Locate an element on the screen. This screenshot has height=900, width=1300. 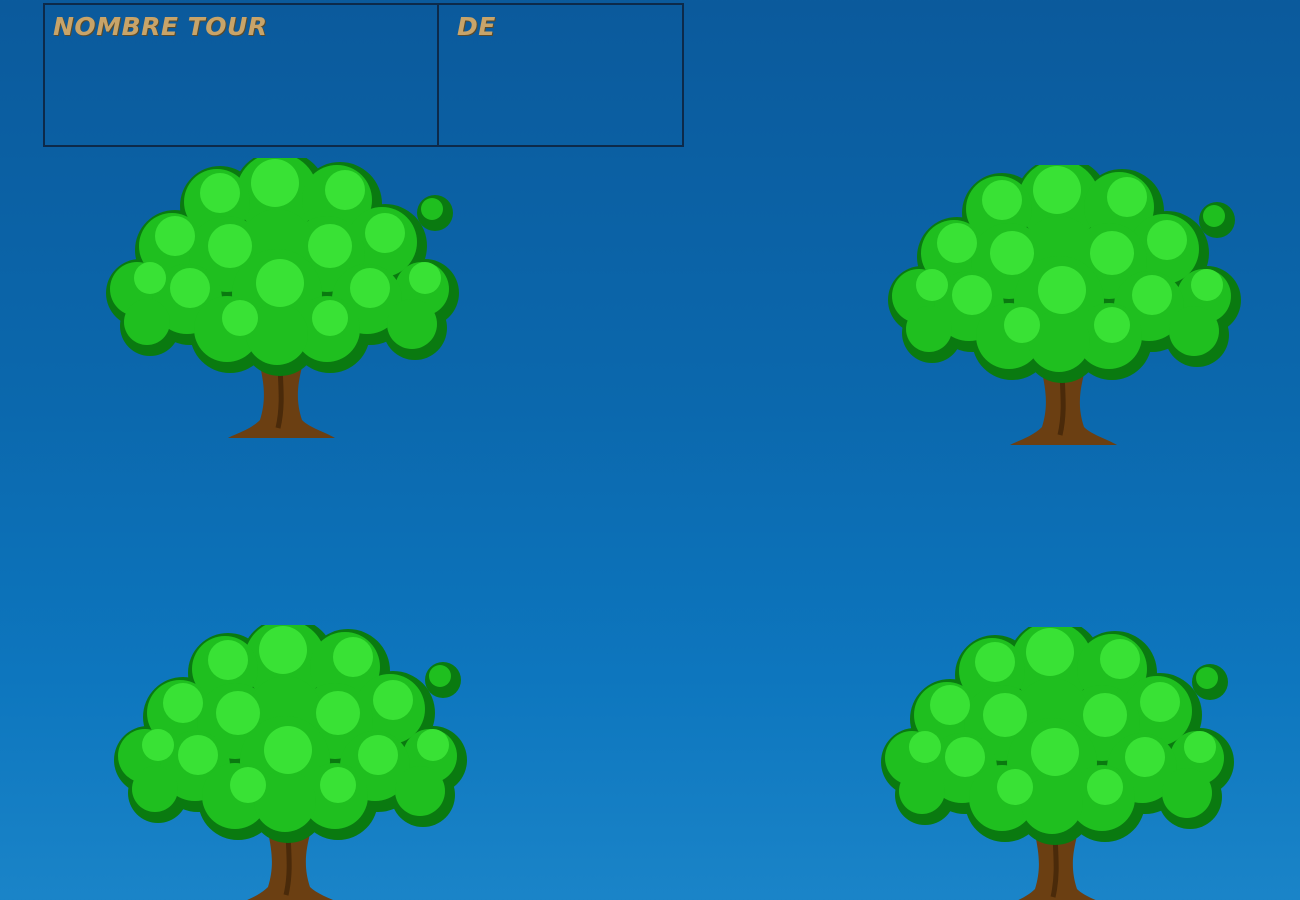
dice-label: De is located at coordinates (476, 26).